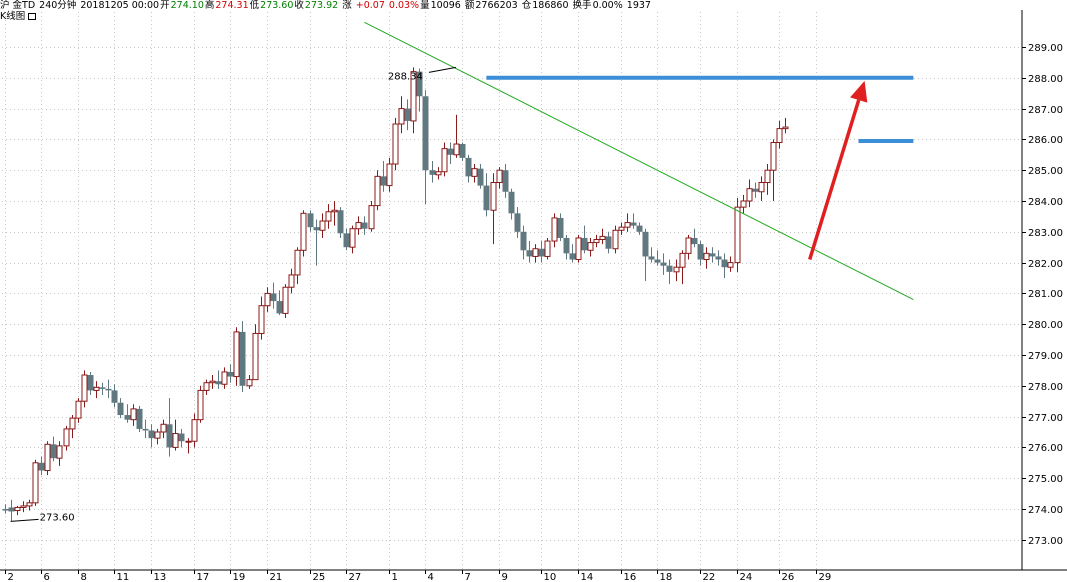  I want to click on high-value: 274.31, so click(232, 5).